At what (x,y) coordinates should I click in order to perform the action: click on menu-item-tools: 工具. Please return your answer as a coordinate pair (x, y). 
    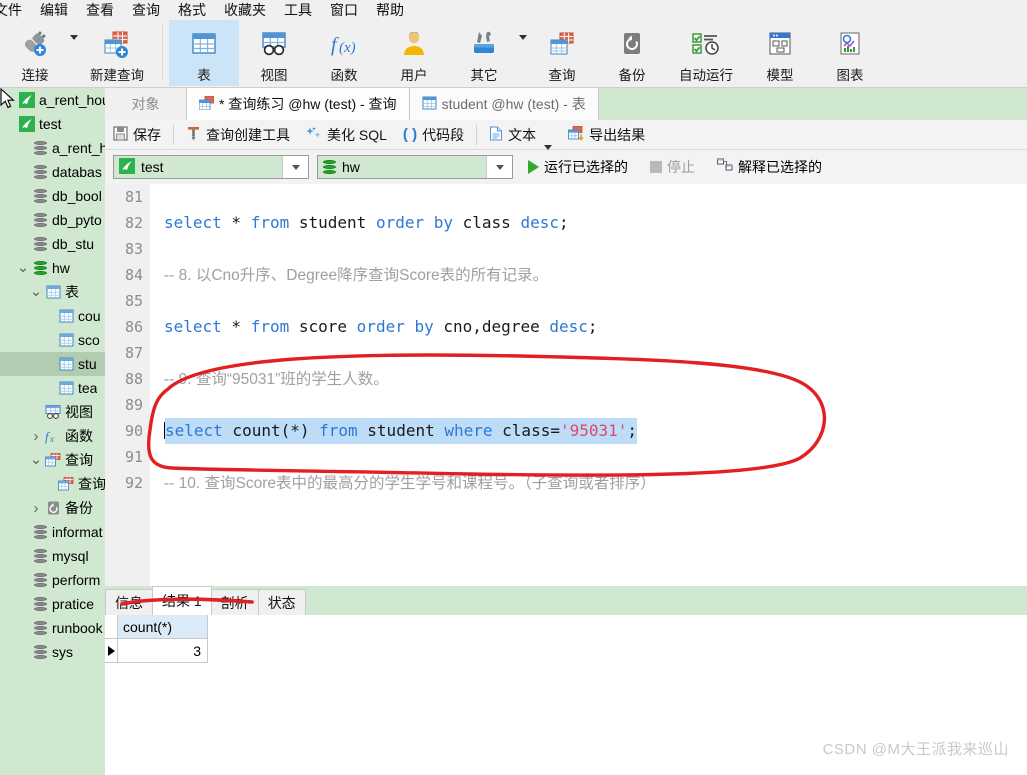
    Looking at the image, I should click on (298, 10).